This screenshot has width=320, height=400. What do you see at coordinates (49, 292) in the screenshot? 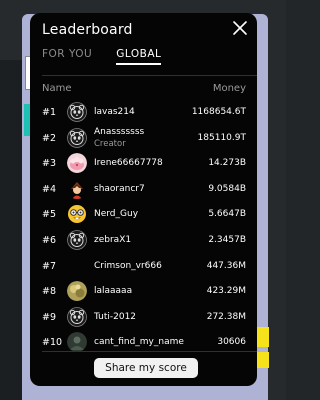
I see `row-rank: #8` at bounding box center [49, 292].